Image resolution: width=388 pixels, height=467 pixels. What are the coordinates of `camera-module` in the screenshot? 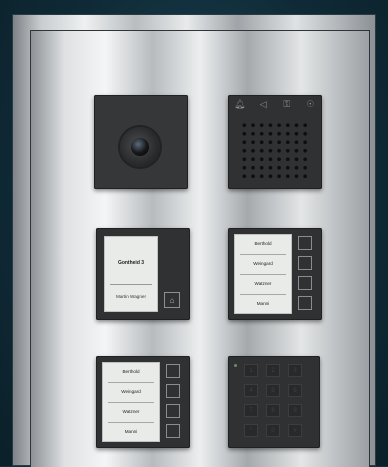 It's located at (141, 142).